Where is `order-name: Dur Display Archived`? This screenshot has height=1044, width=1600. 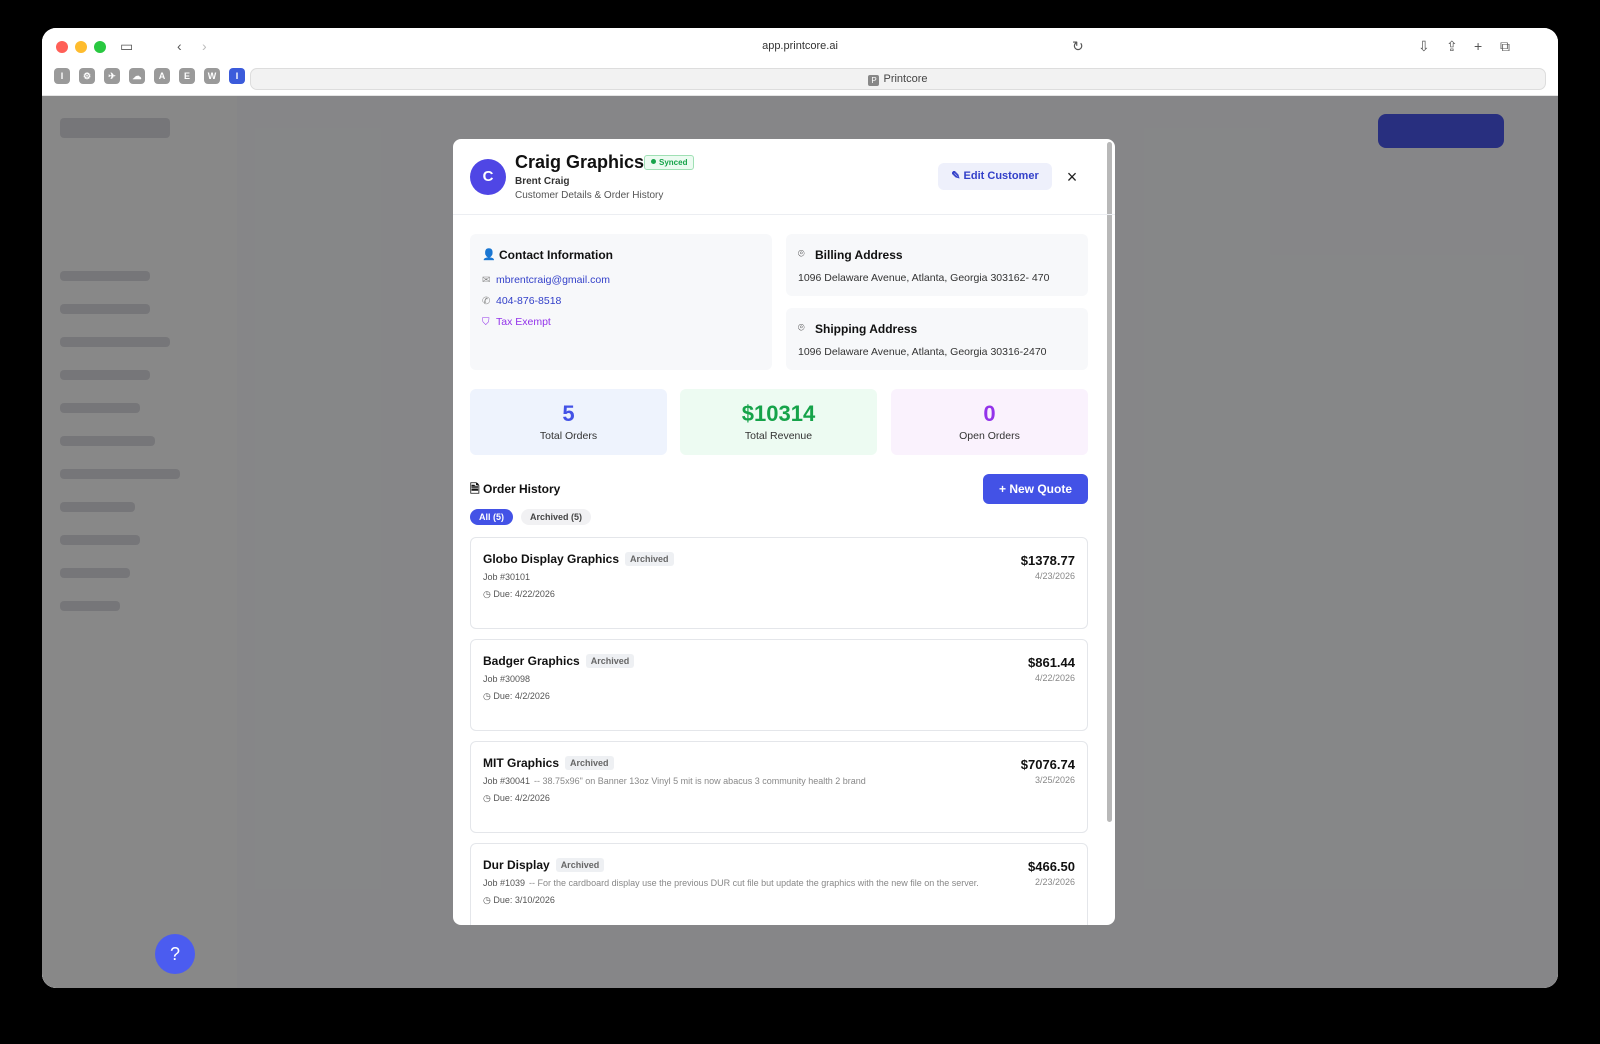 order-name: Dur Display Archived is located at coordinates (544, 865).